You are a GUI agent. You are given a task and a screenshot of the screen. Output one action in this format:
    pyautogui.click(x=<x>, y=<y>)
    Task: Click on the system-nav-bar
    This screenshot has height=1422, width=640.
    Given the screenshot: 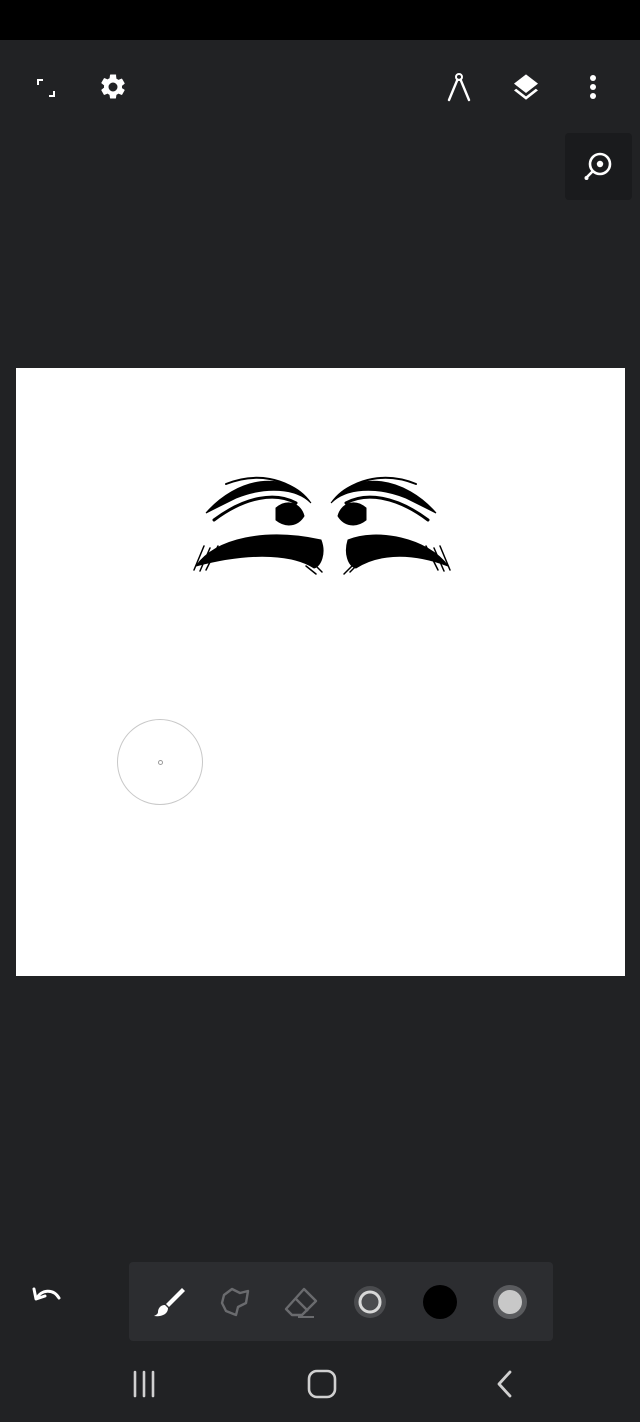 What is the action you would take?
    pyautogui.click(x=320, y=1383)
    